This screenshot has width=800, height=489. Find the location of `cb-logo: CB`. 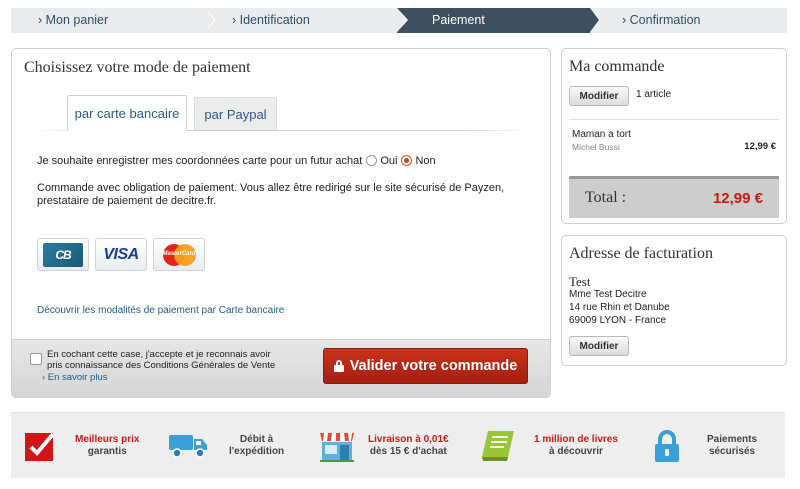

cb-logo: CB is located at coordinates (63, 254).